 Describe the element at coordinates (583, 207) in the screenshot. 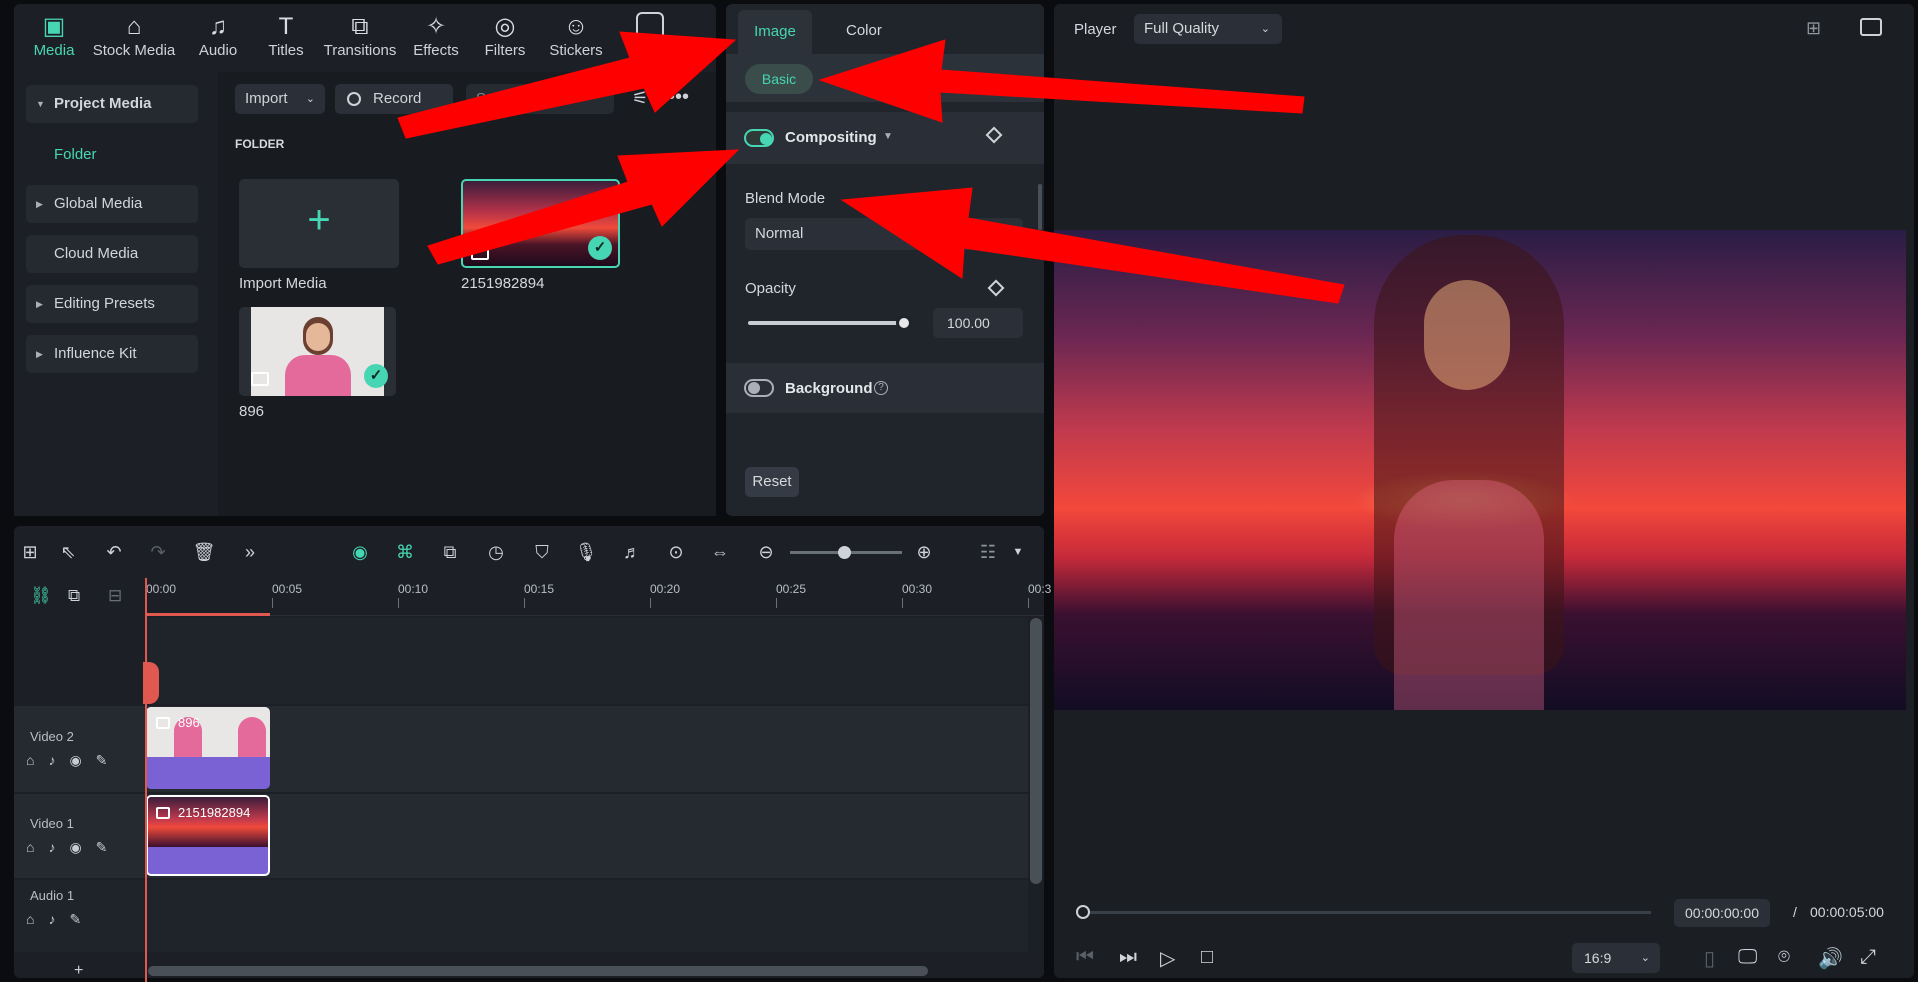

I see `arrow-to-compositing` at that location.